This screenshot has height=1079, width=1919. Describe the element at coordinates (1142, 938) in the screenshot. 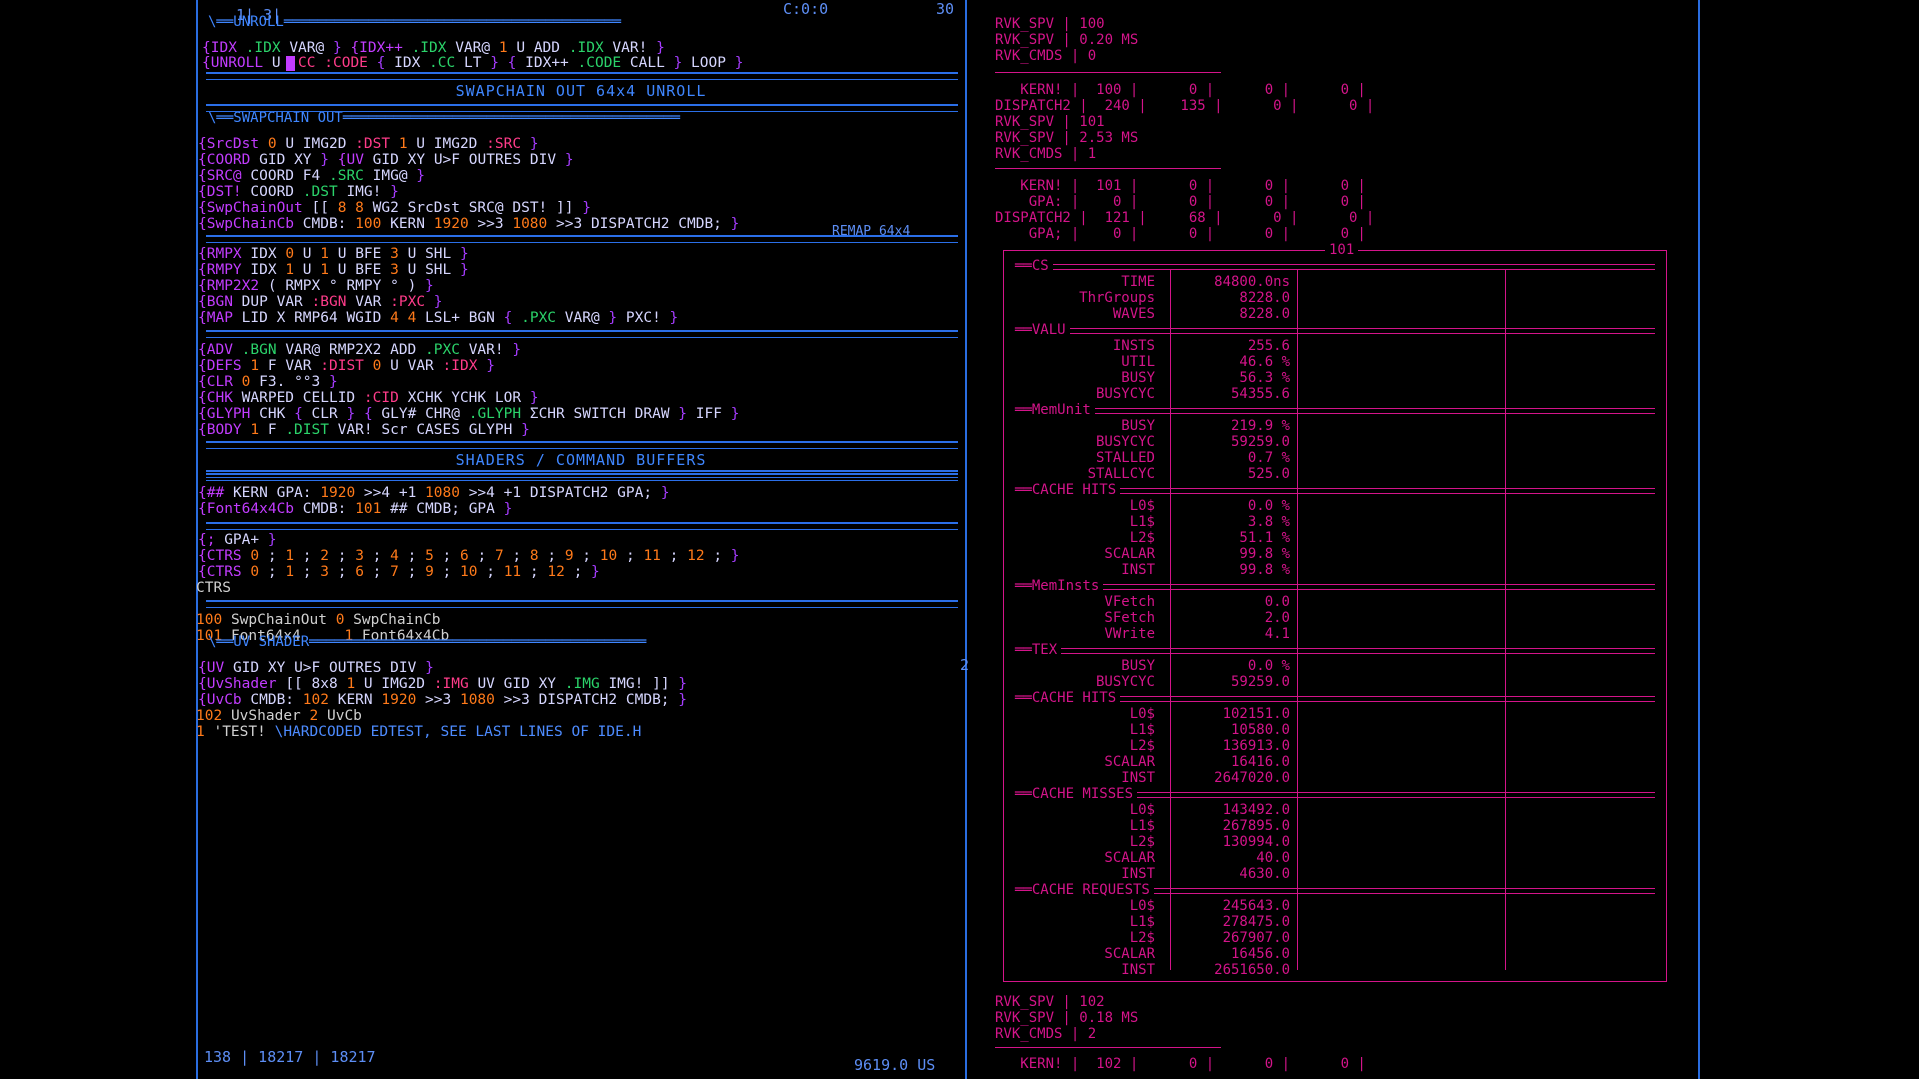

I see `counter-label: L2$` at that location.